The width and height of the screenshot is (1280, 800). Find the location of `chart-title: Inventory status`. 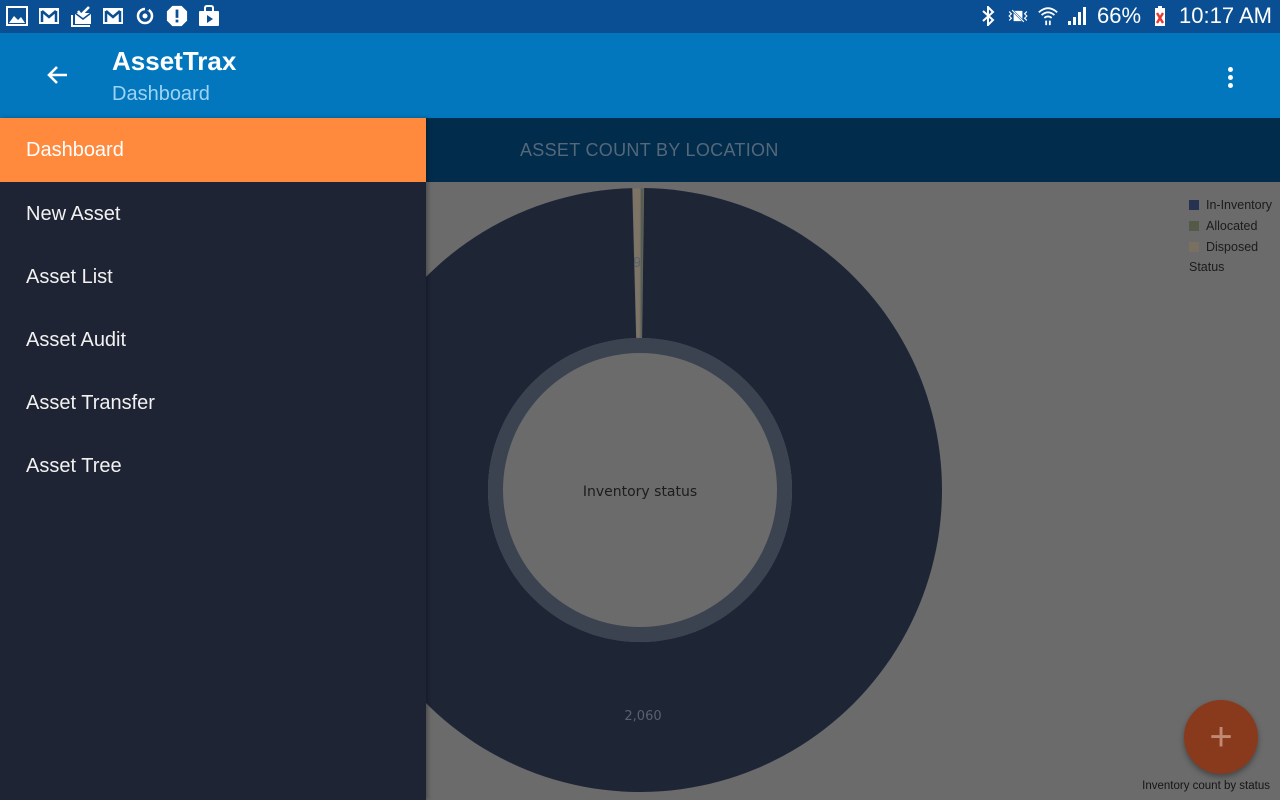

chart-title: Inventory status is located at coordinates (640, 492).